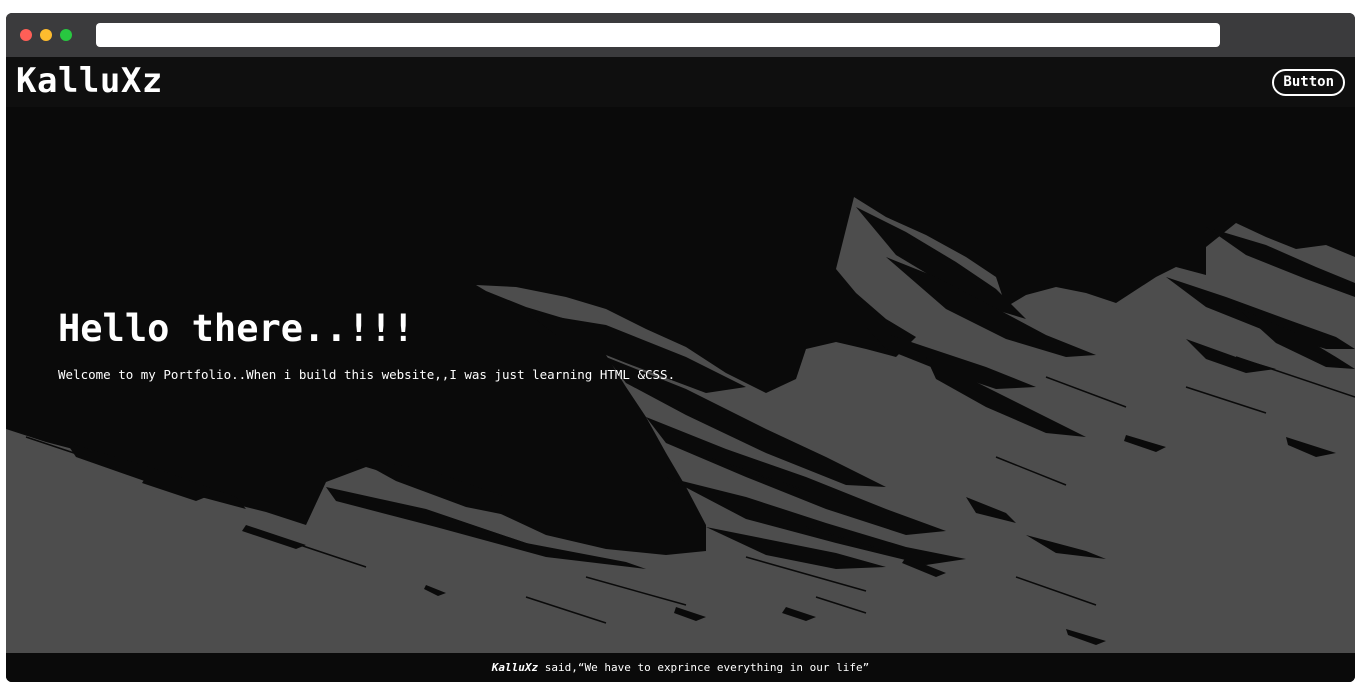 This screenshot has width=1361, height=691. Describe the element at coordinates (515, 667) in the screenshot. I see `footer-author: KalluXz` at that location.